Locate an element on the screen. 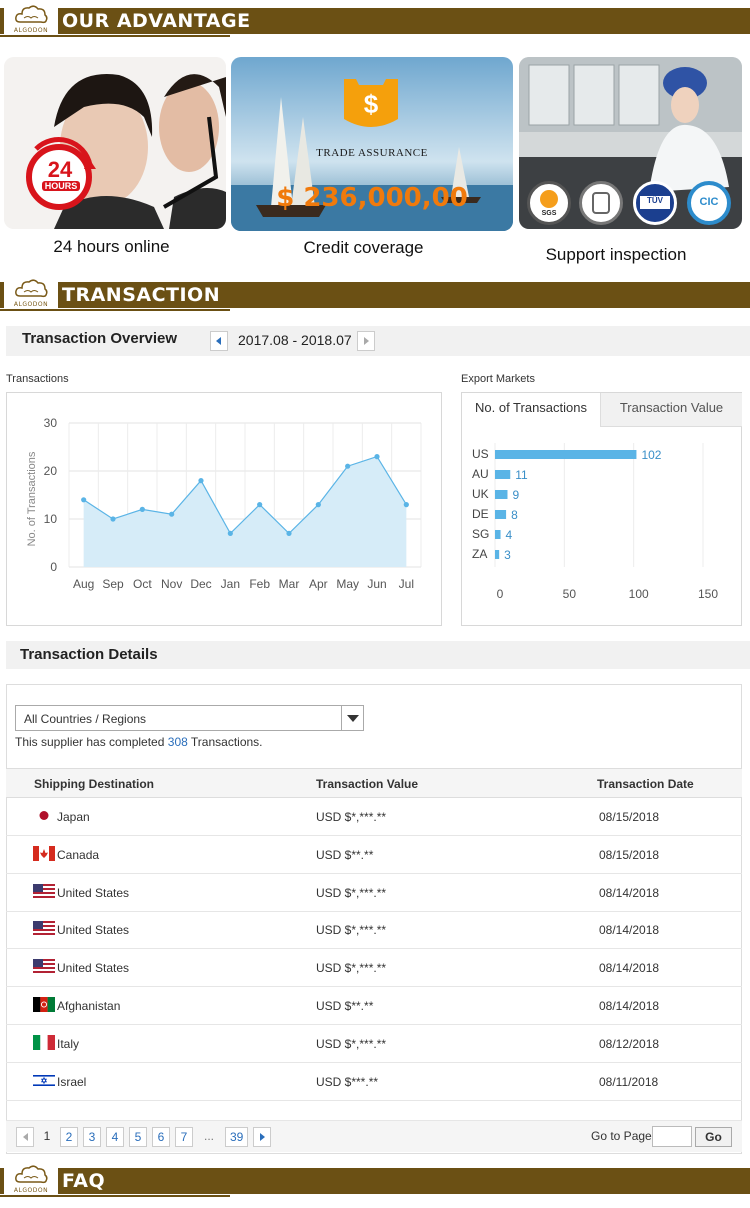  dropdown-toggle is located at coordinates (352, 718).